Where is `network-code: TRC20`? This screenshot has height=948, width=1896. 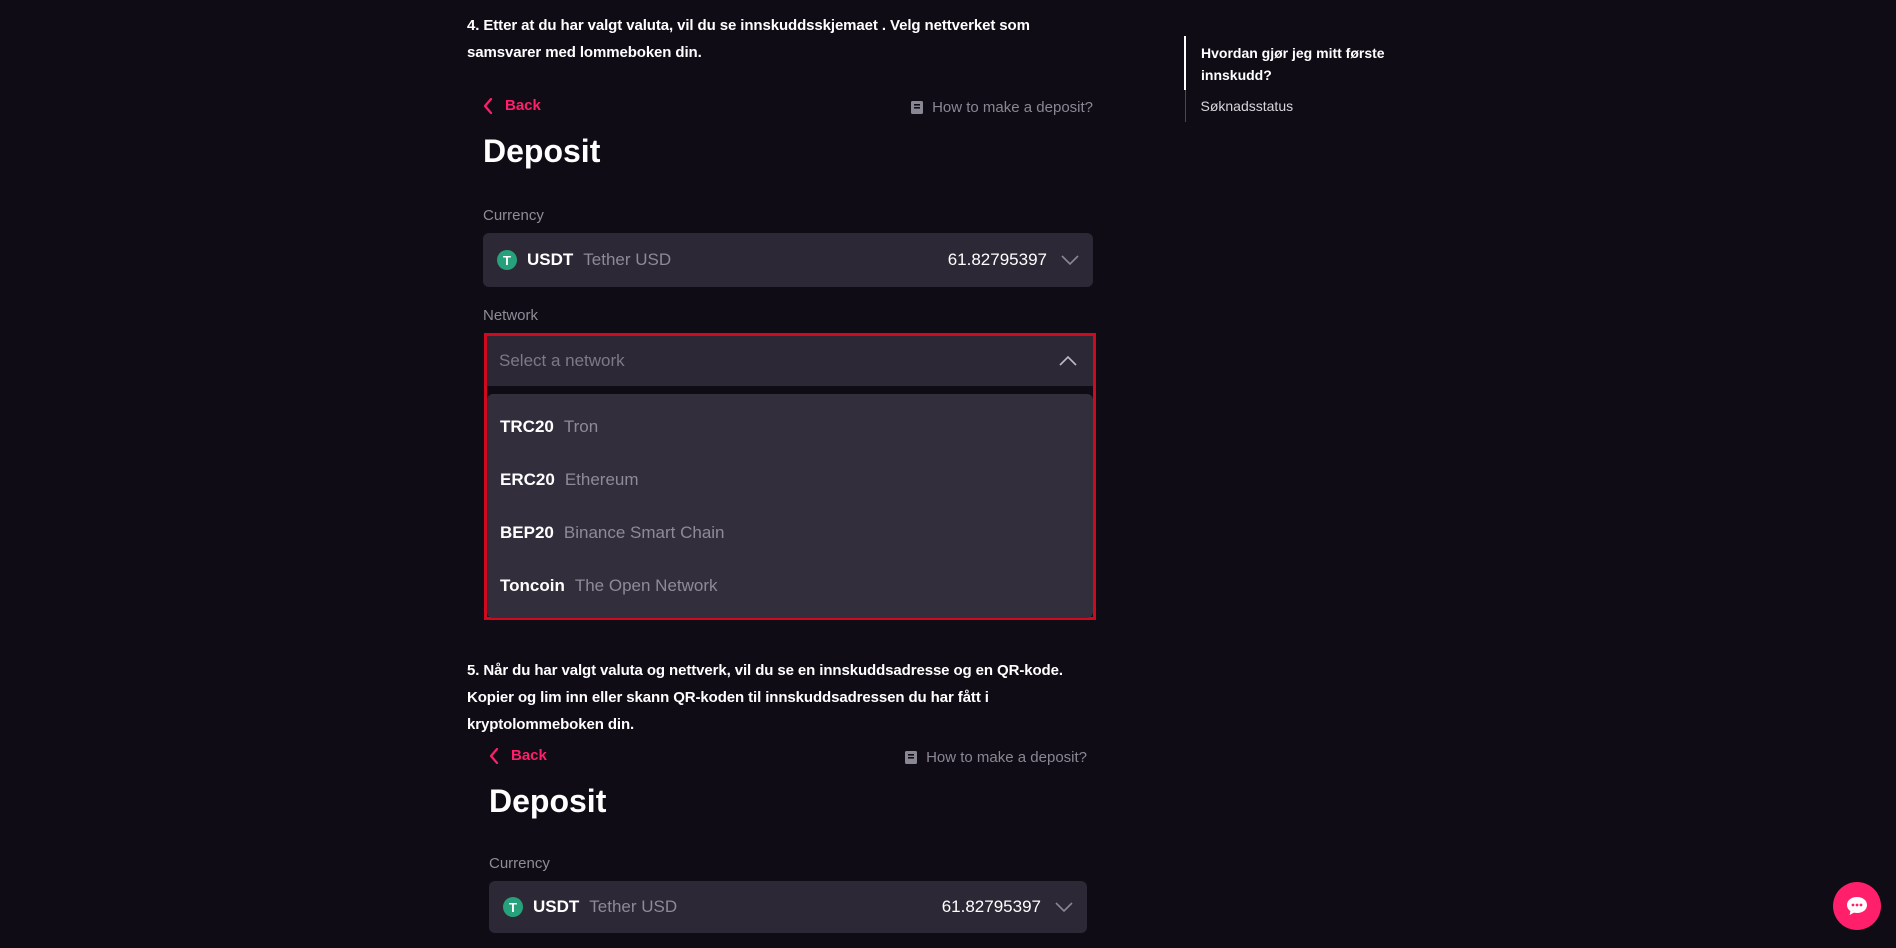 network-code: TRC20 is located at coordinates (527, 426).